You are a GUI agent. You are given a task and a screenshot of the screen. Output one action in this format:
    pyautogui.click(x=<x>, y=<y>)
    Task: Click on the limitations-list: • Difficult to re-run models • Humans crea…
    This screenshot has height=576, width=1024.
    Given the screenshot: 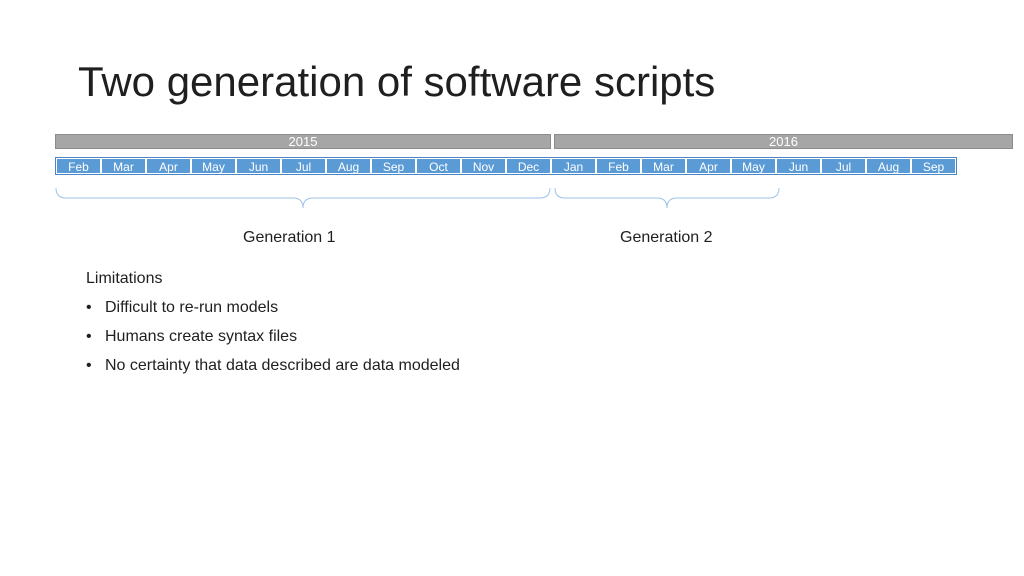 What is the action you would take?
    pyautogui.click(x=273, y=337)
    